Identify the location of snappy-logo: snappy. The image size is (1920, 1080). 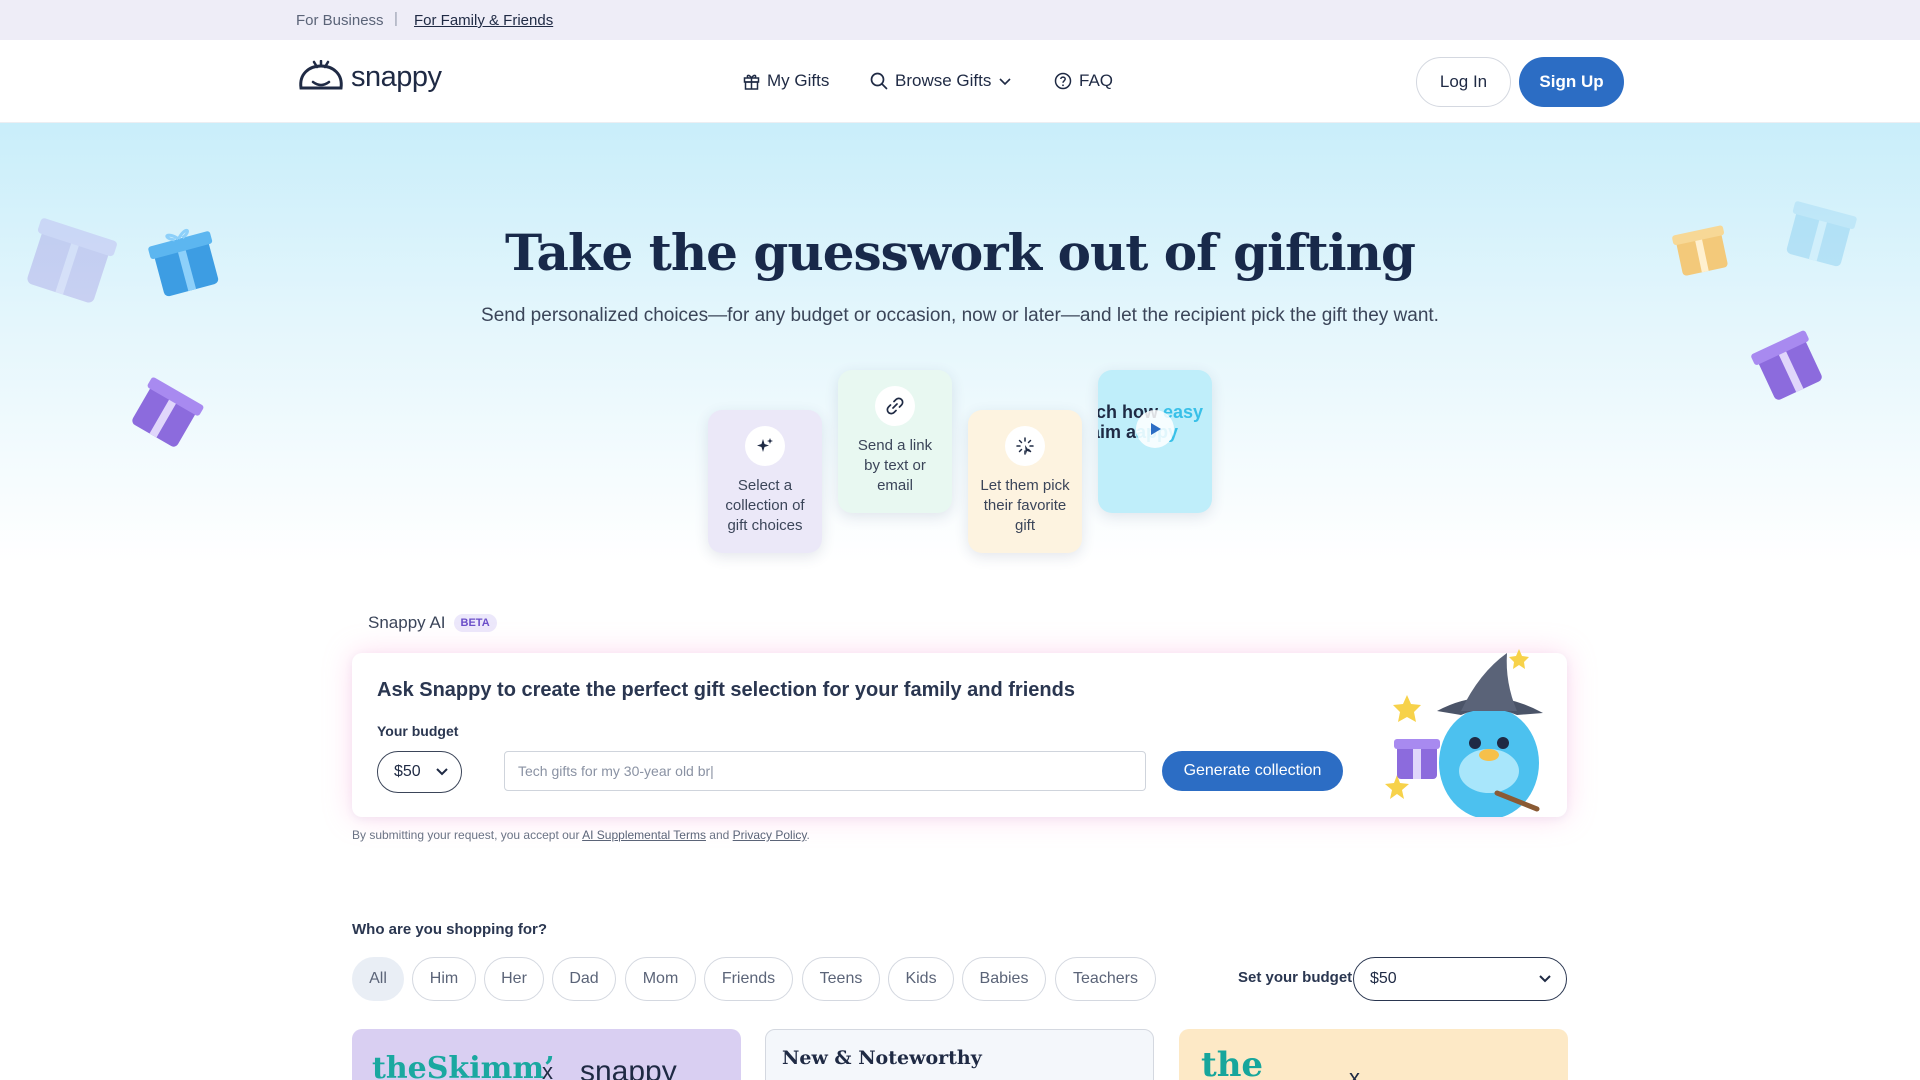
(368, 77).